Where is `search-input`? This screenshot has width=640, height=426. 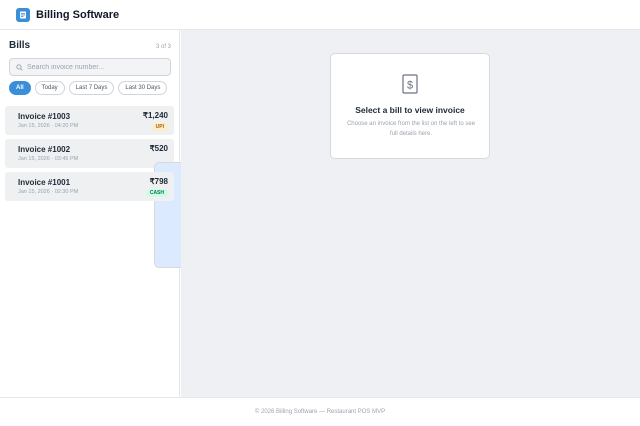 search-input is located at coordinates (92, 67).